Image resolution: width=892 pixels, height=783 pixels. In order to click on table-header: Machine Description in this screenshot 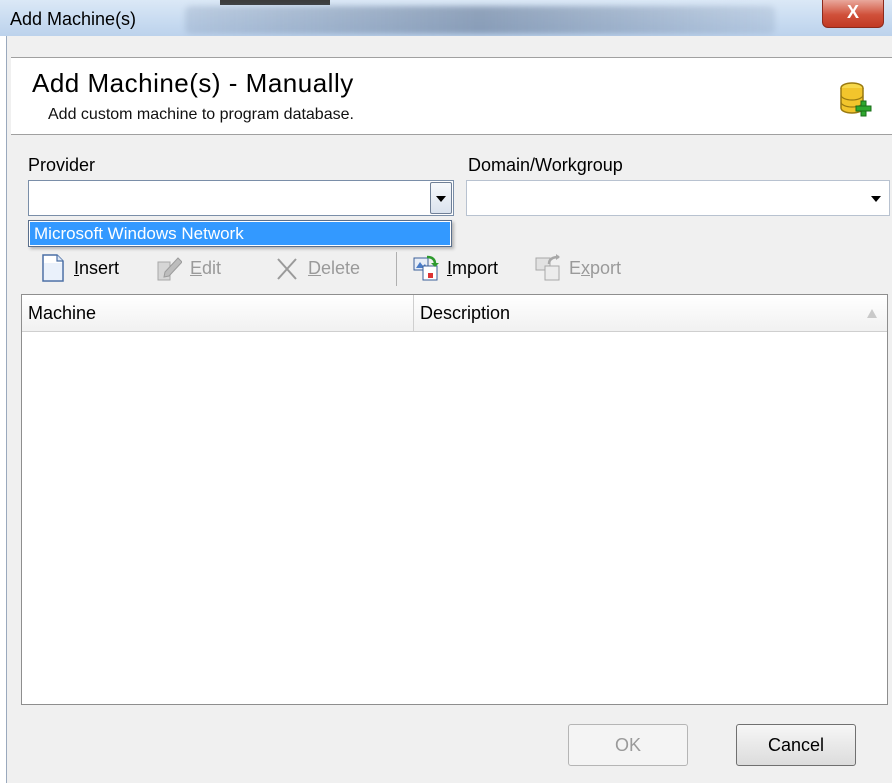, I will do `click(454, 313)`.